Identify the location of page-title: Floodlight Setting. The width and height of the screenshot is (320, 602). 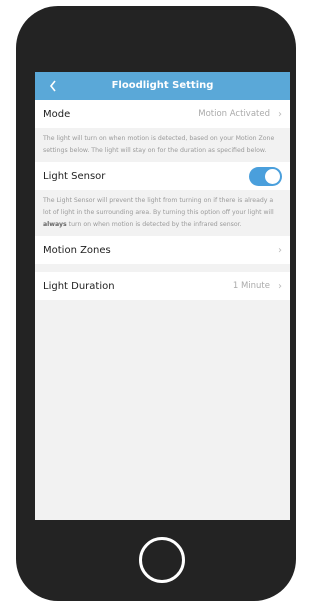
(162, 85).